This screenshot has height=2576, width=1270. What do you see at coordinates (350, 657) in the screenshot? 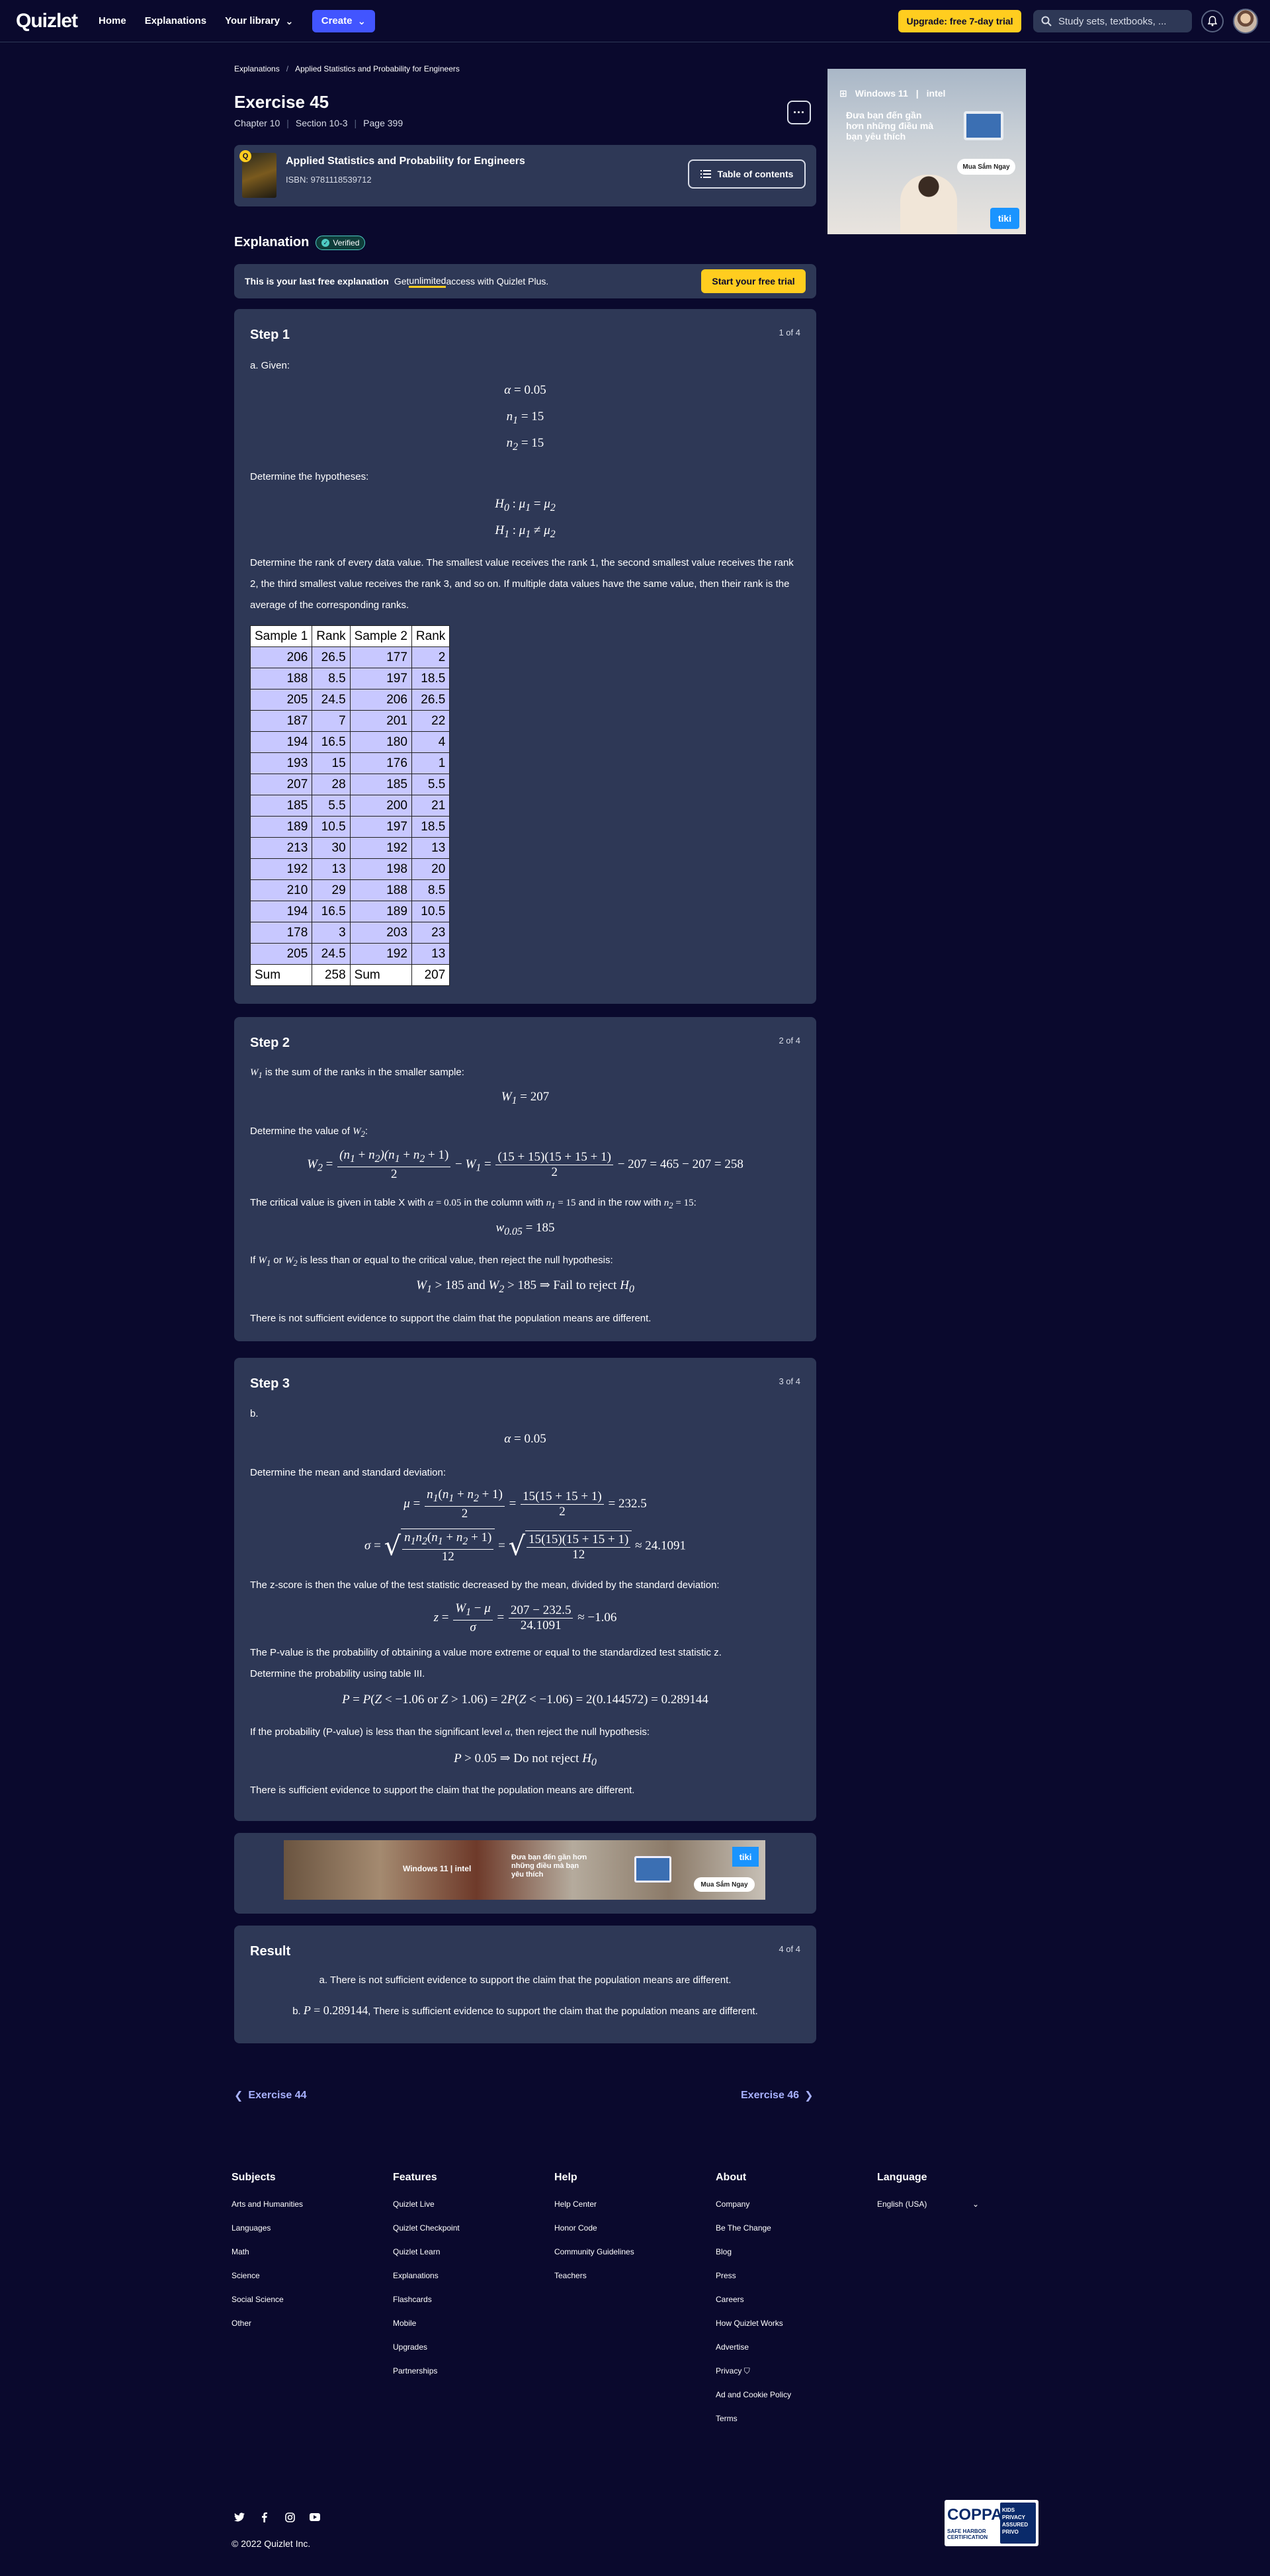
I see `table-row: 206 26.5 177 2` at bounding box center [350, 657].